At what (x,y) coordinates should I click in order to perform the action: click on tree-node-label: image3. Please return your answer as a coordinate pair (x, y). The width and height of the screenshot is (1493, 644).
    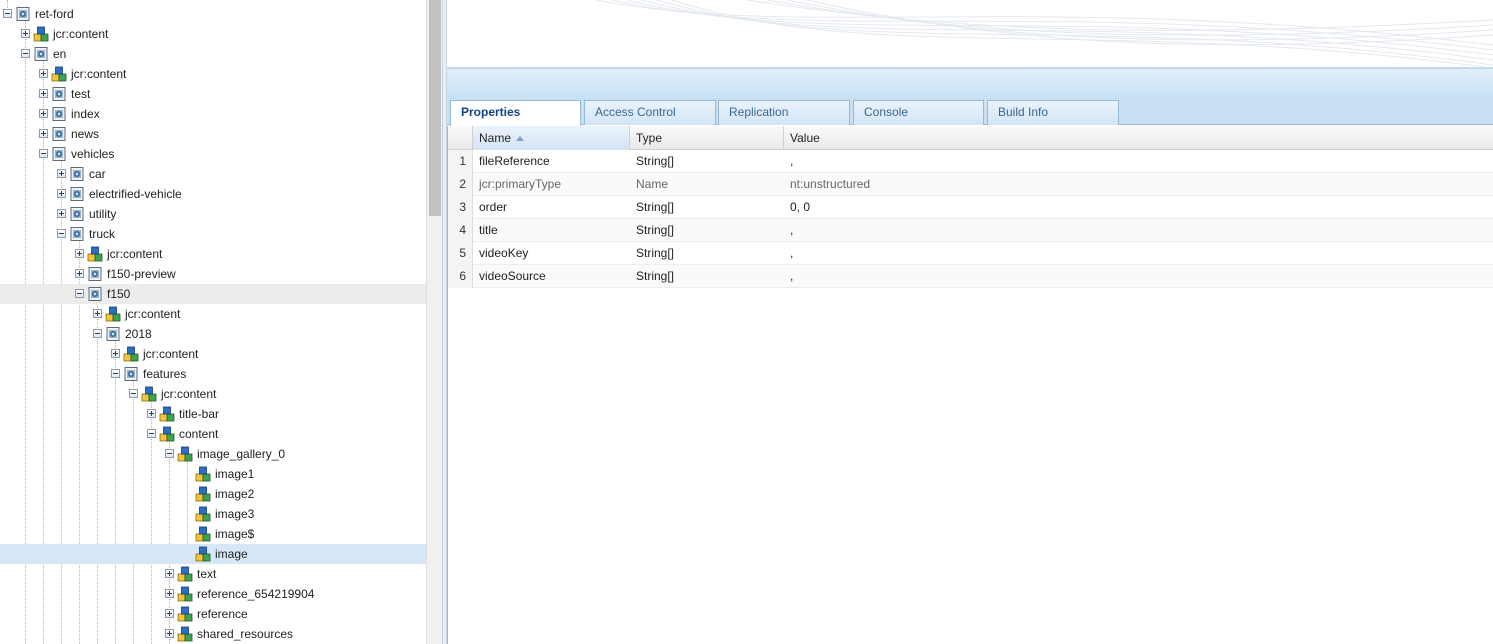
    Looking at the image, I should click on (235, 514).